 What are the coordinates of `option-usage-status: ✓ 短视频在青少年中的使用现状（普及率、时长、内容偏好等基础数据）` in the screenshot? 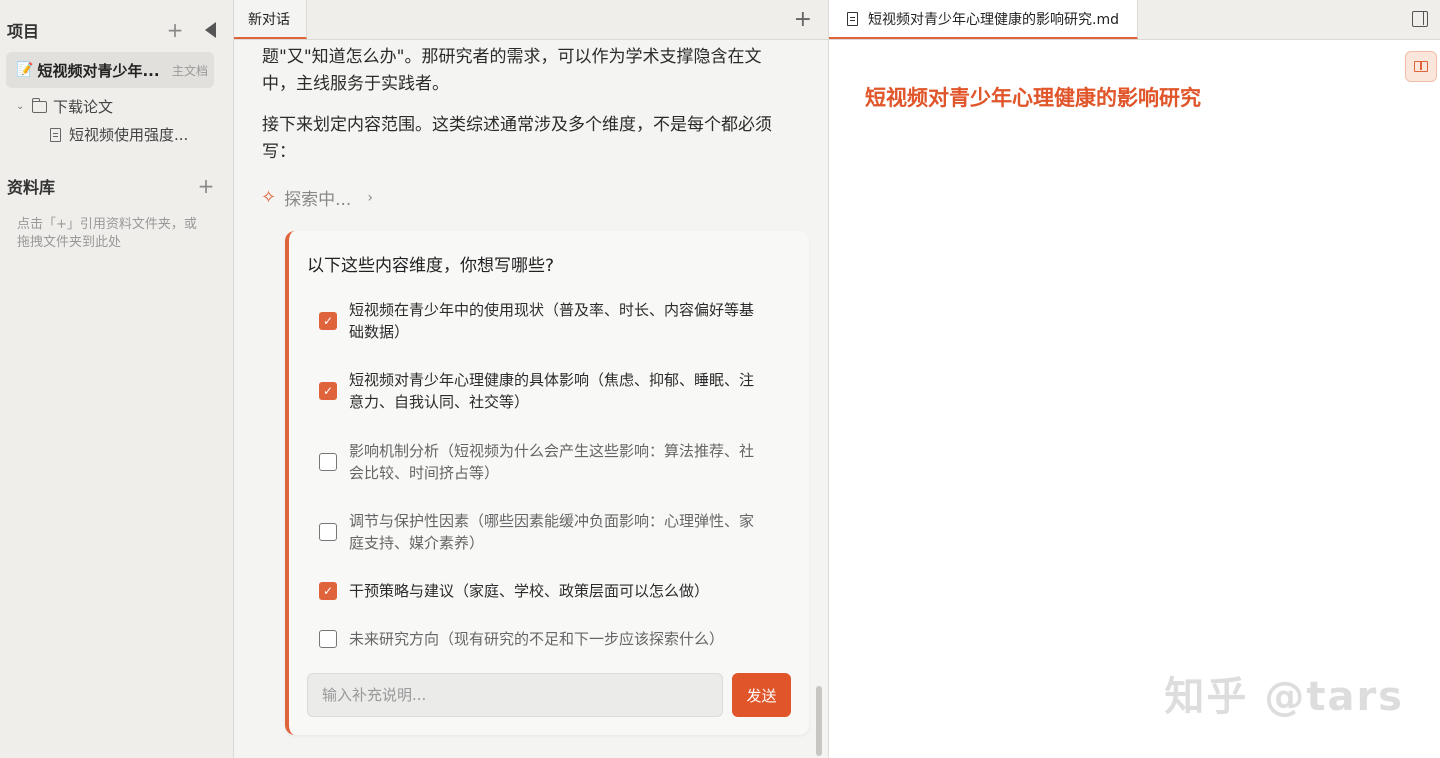 It's located at (539, 321).